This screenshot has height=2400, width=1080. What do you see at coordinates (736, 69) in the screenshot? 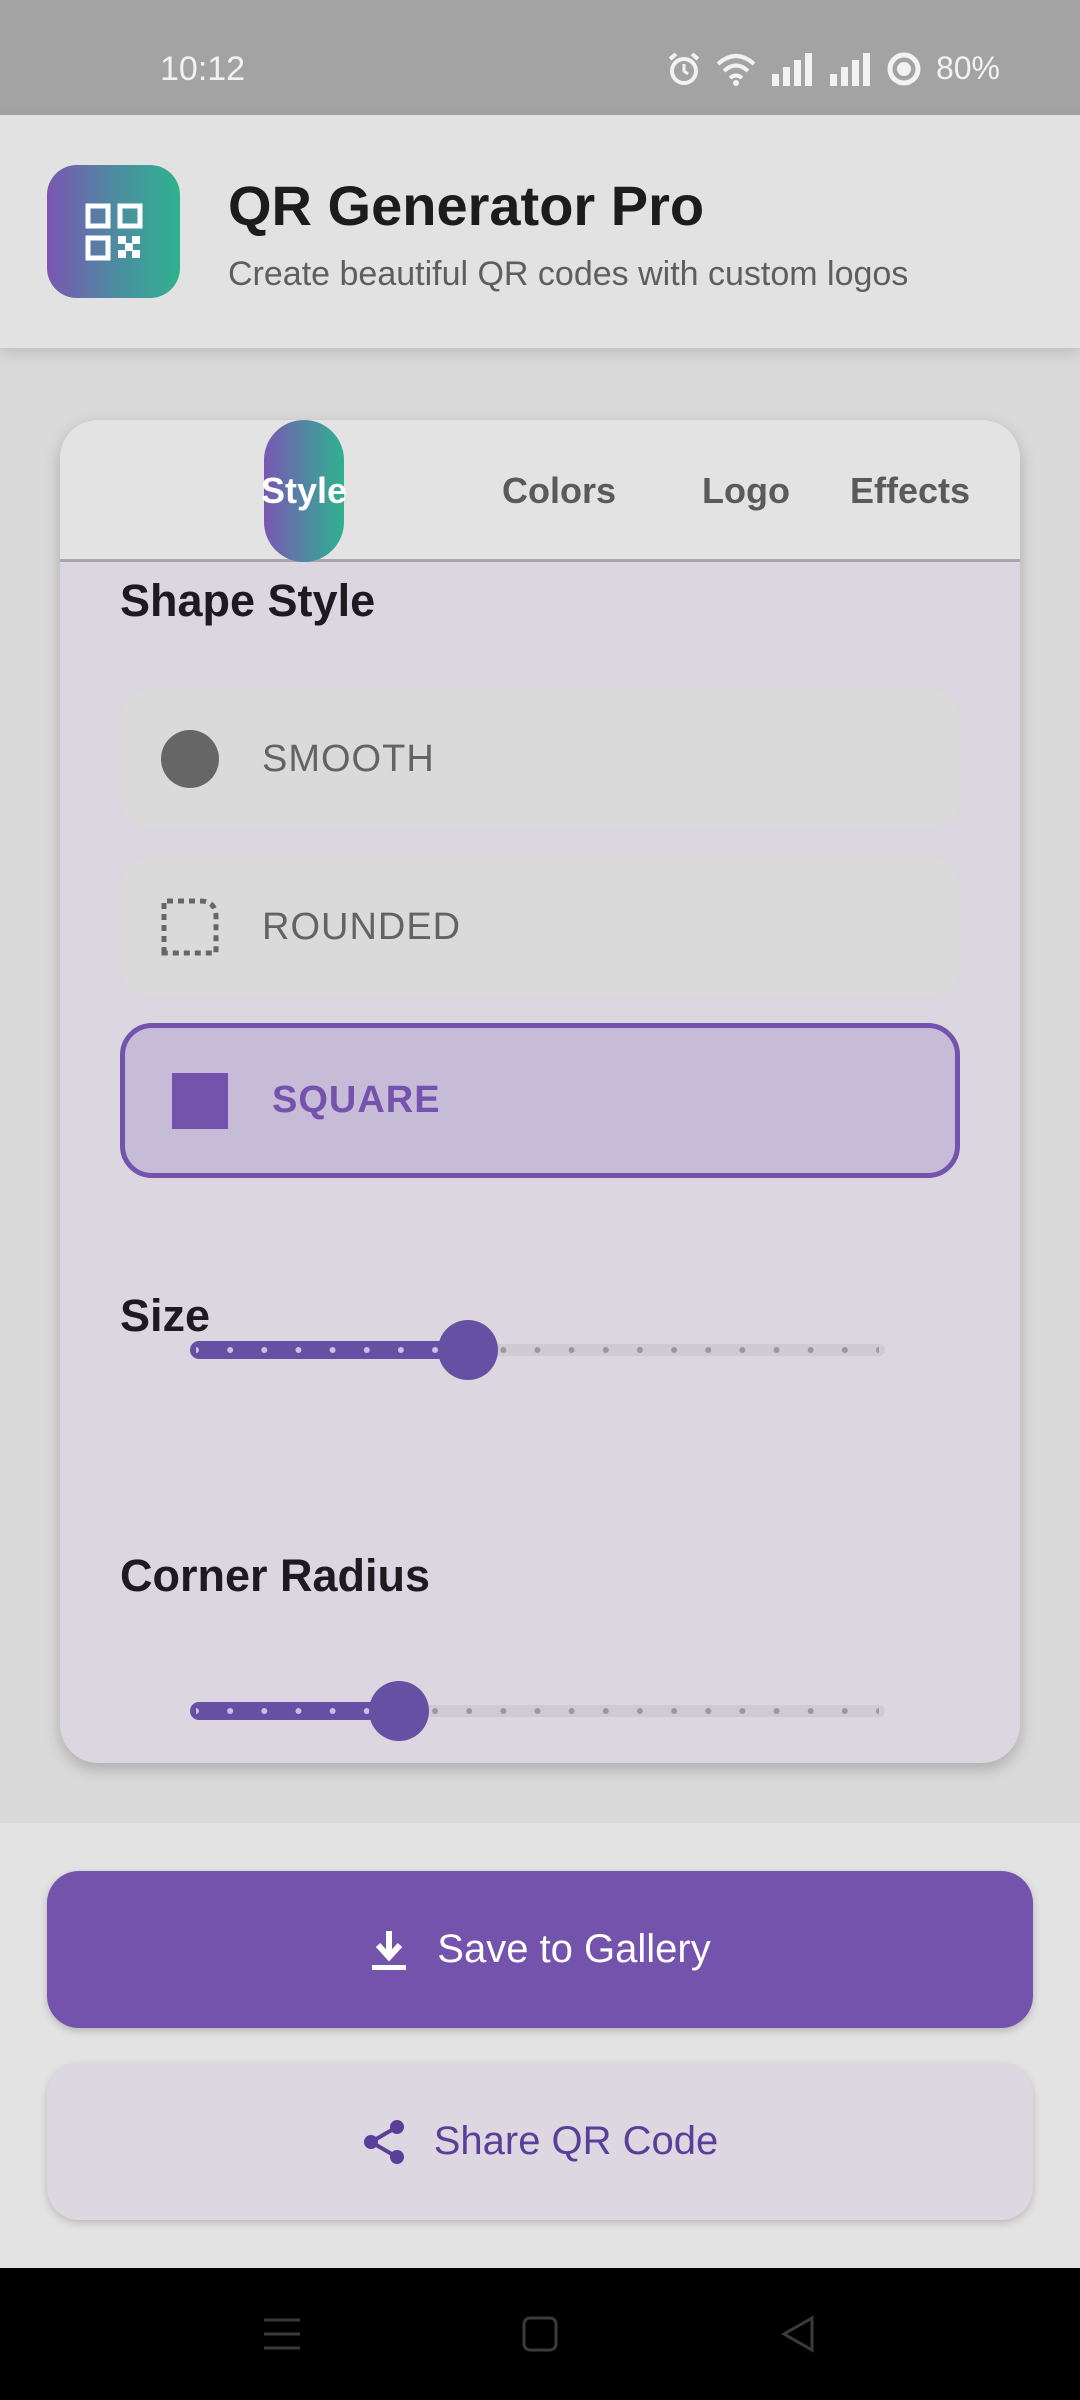
I see `wifi-icon` at bounding box center [736, 69].